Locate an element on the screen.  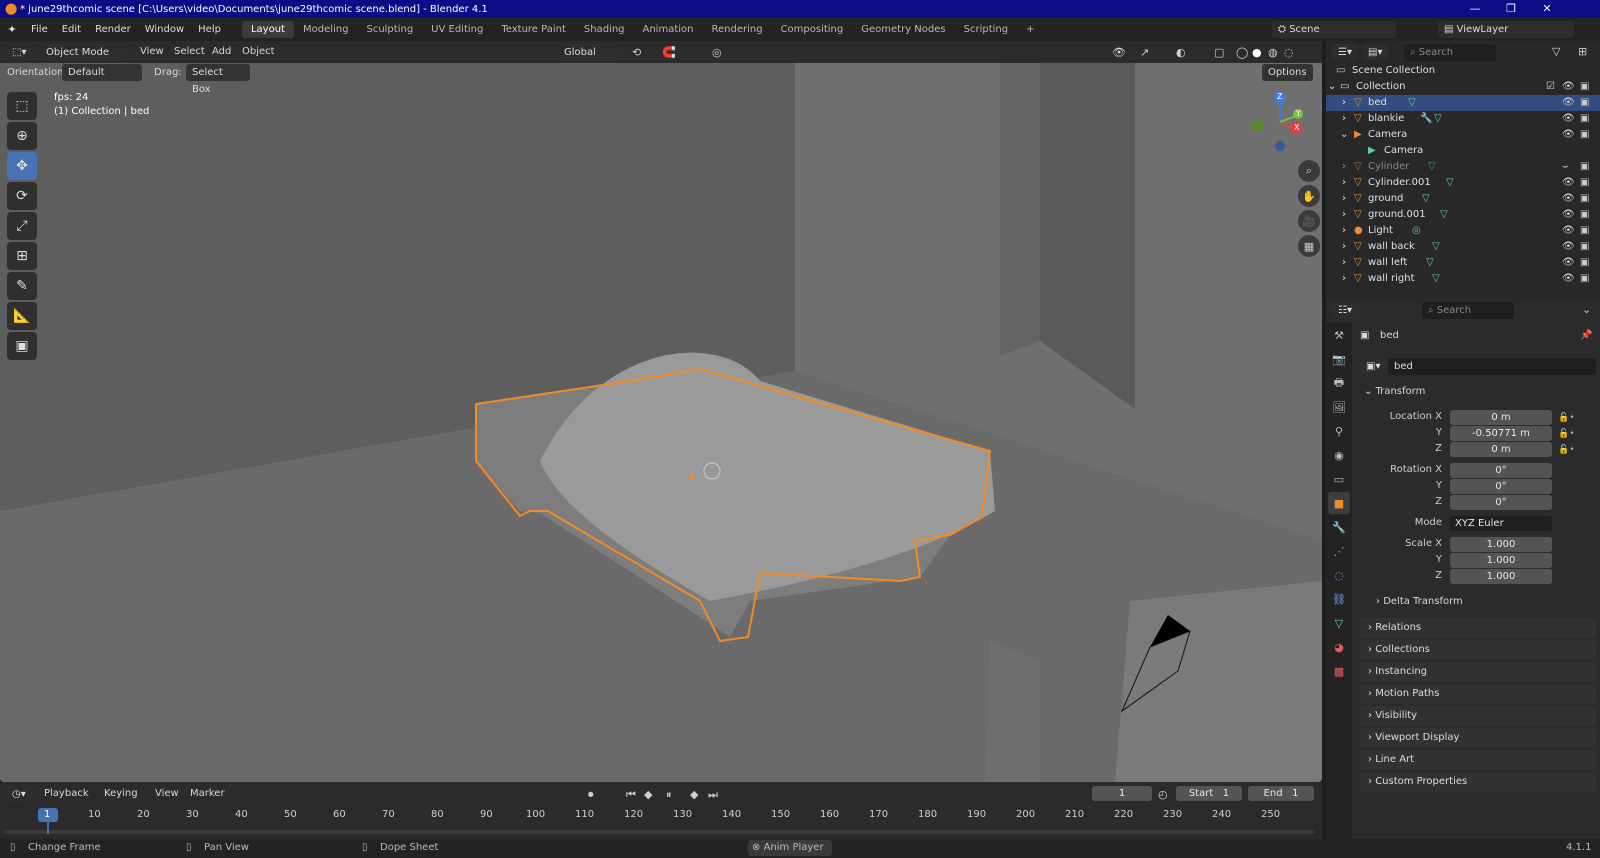
jump-keyframe-forward-icon: ◆ is located at coordinates (694, 794).